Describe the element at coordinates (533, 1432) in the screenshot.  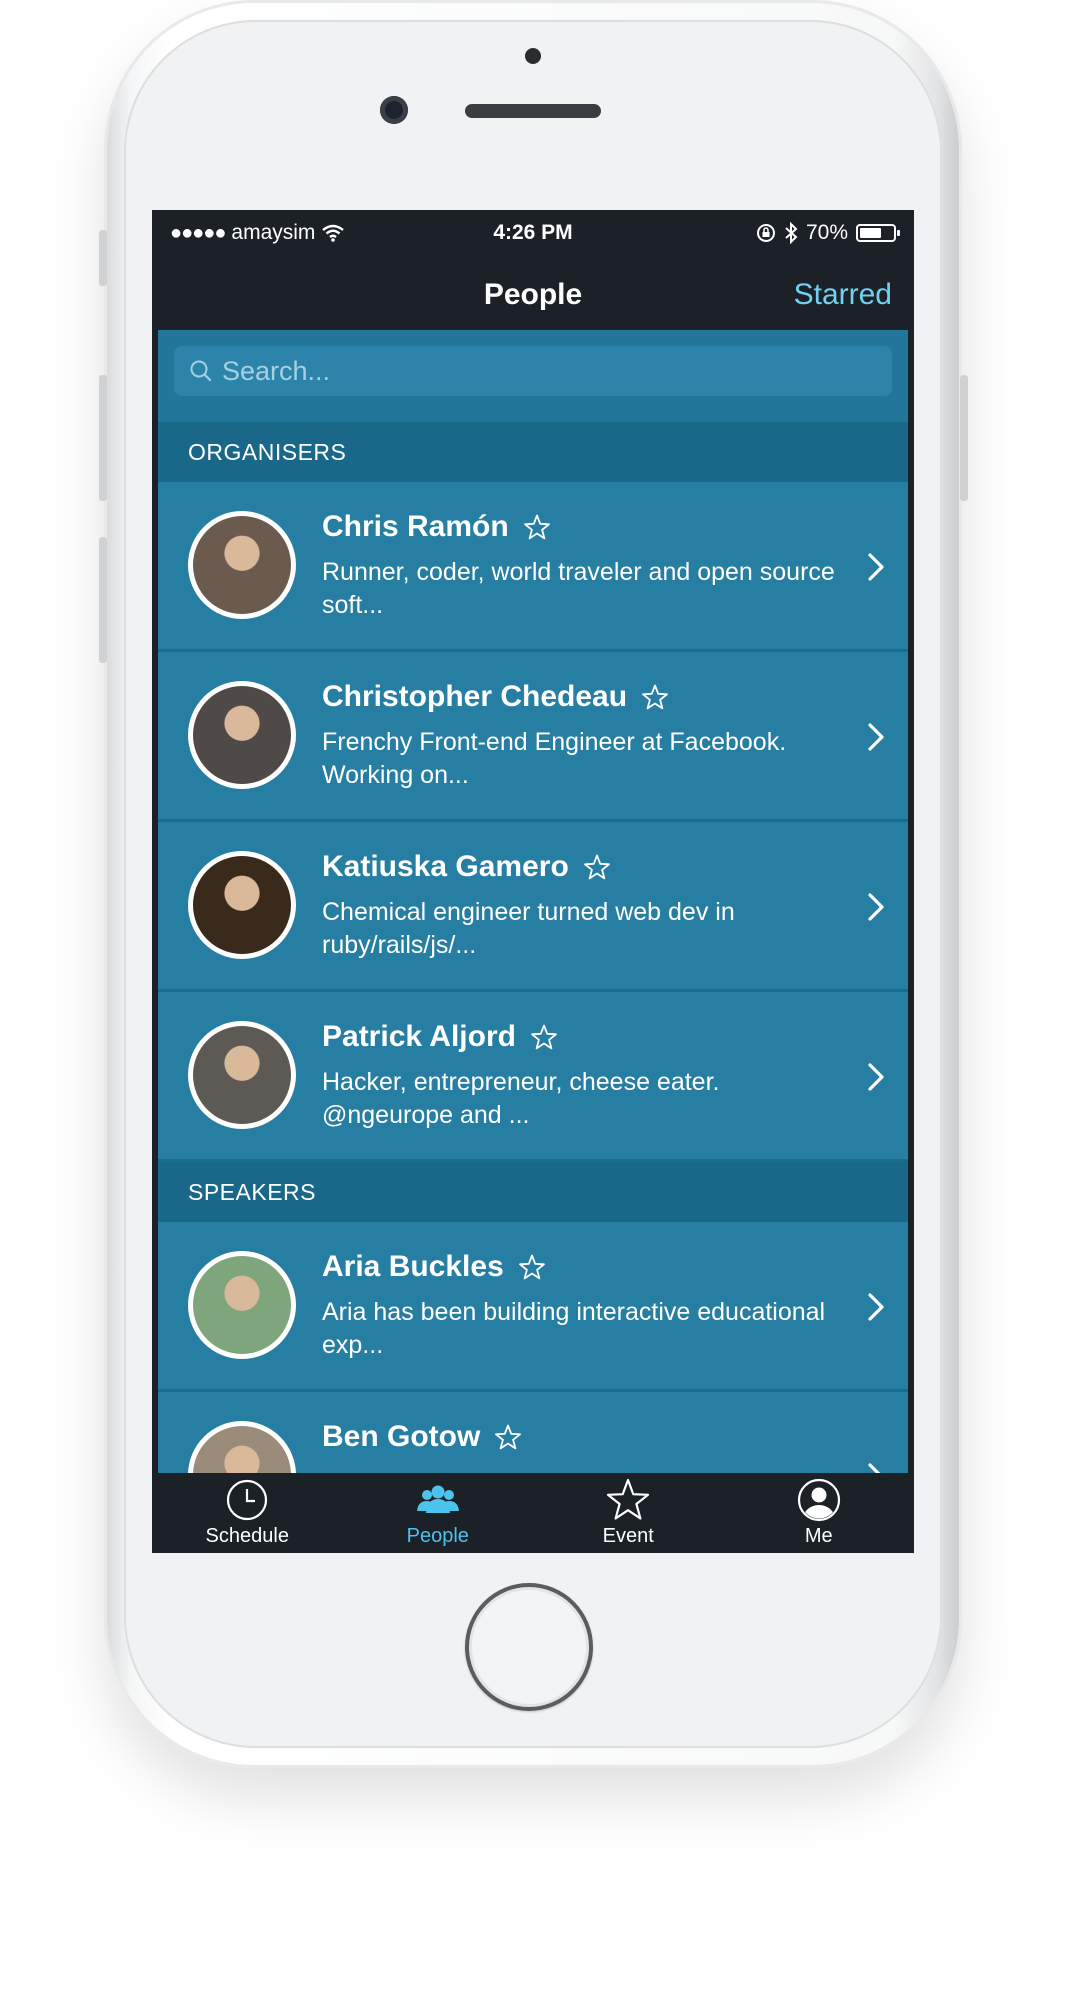
I see `person-row: Ben Gotow` at that location.